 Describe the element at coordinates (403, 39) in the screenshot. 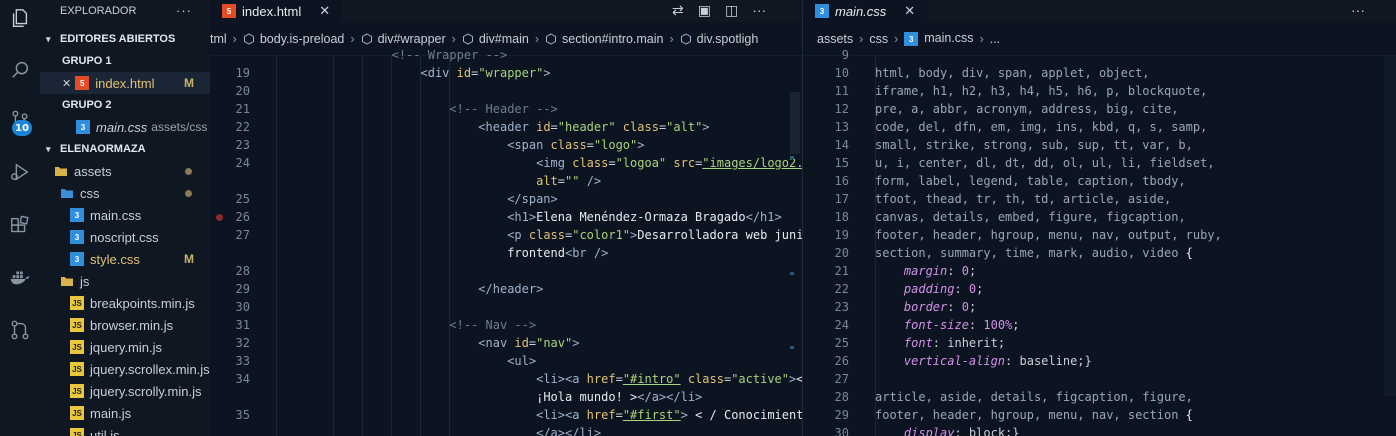

I see `breadcrumb-item: div#wrapper` at that location.